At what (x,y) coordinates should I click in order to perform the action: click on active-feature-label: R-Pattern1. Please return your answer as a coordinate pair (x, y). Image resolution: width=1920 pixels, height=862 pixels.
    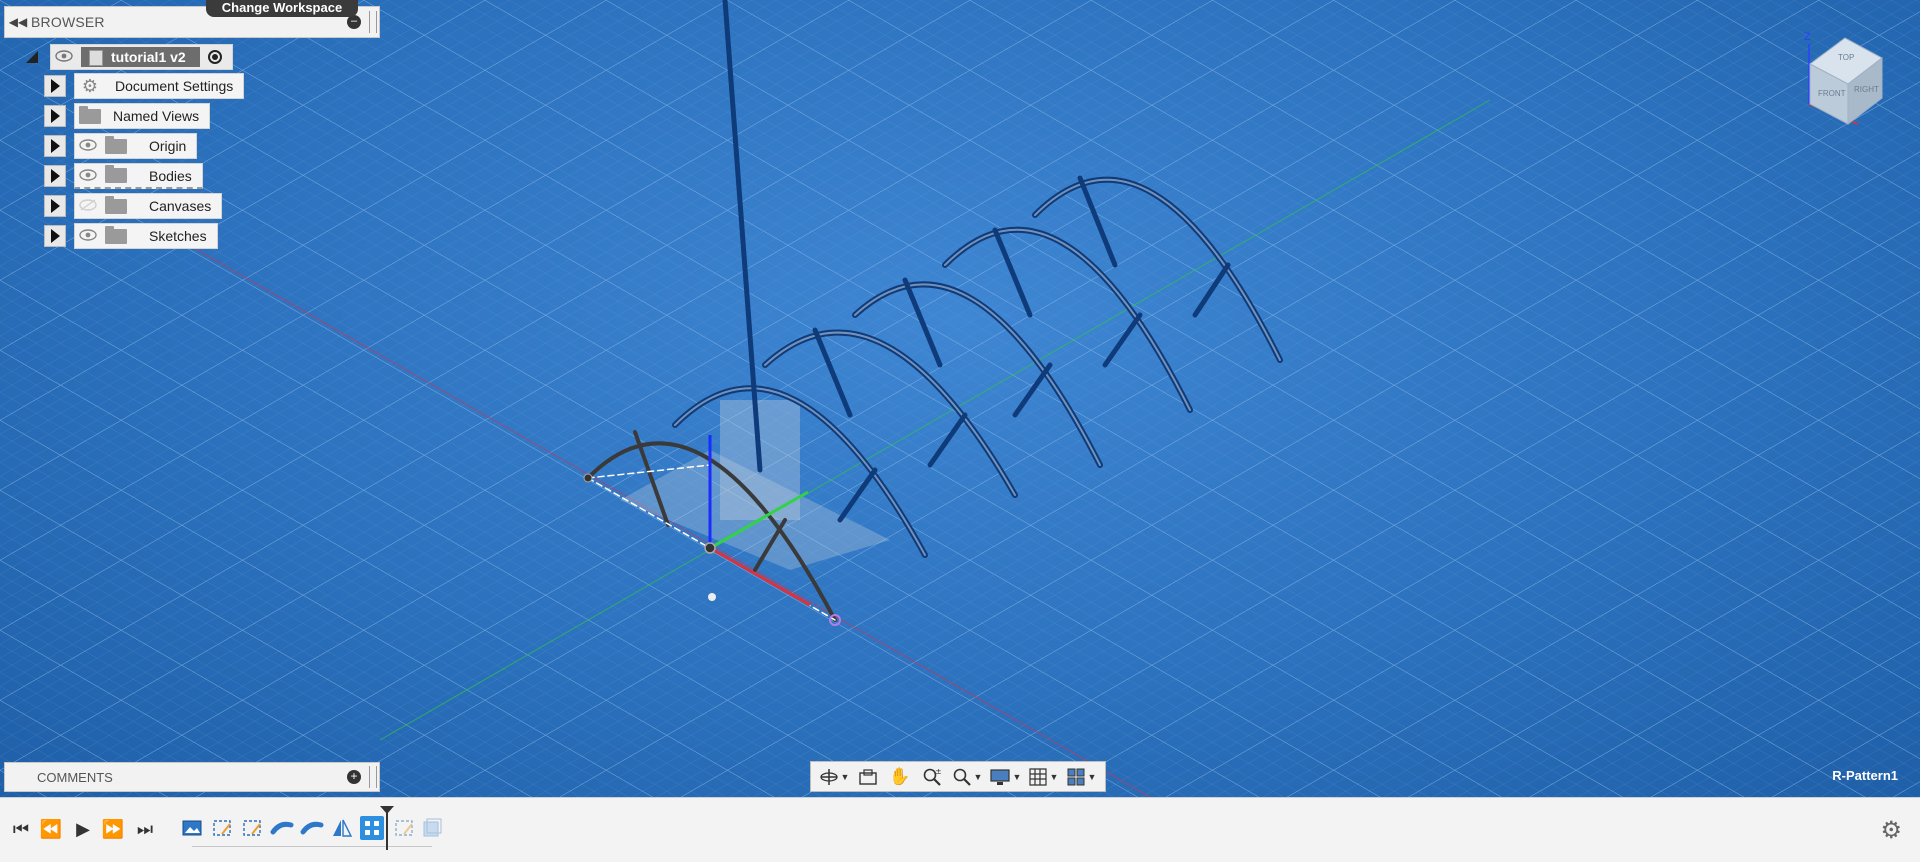
    Looking at the image, I should click on (1865, 775).